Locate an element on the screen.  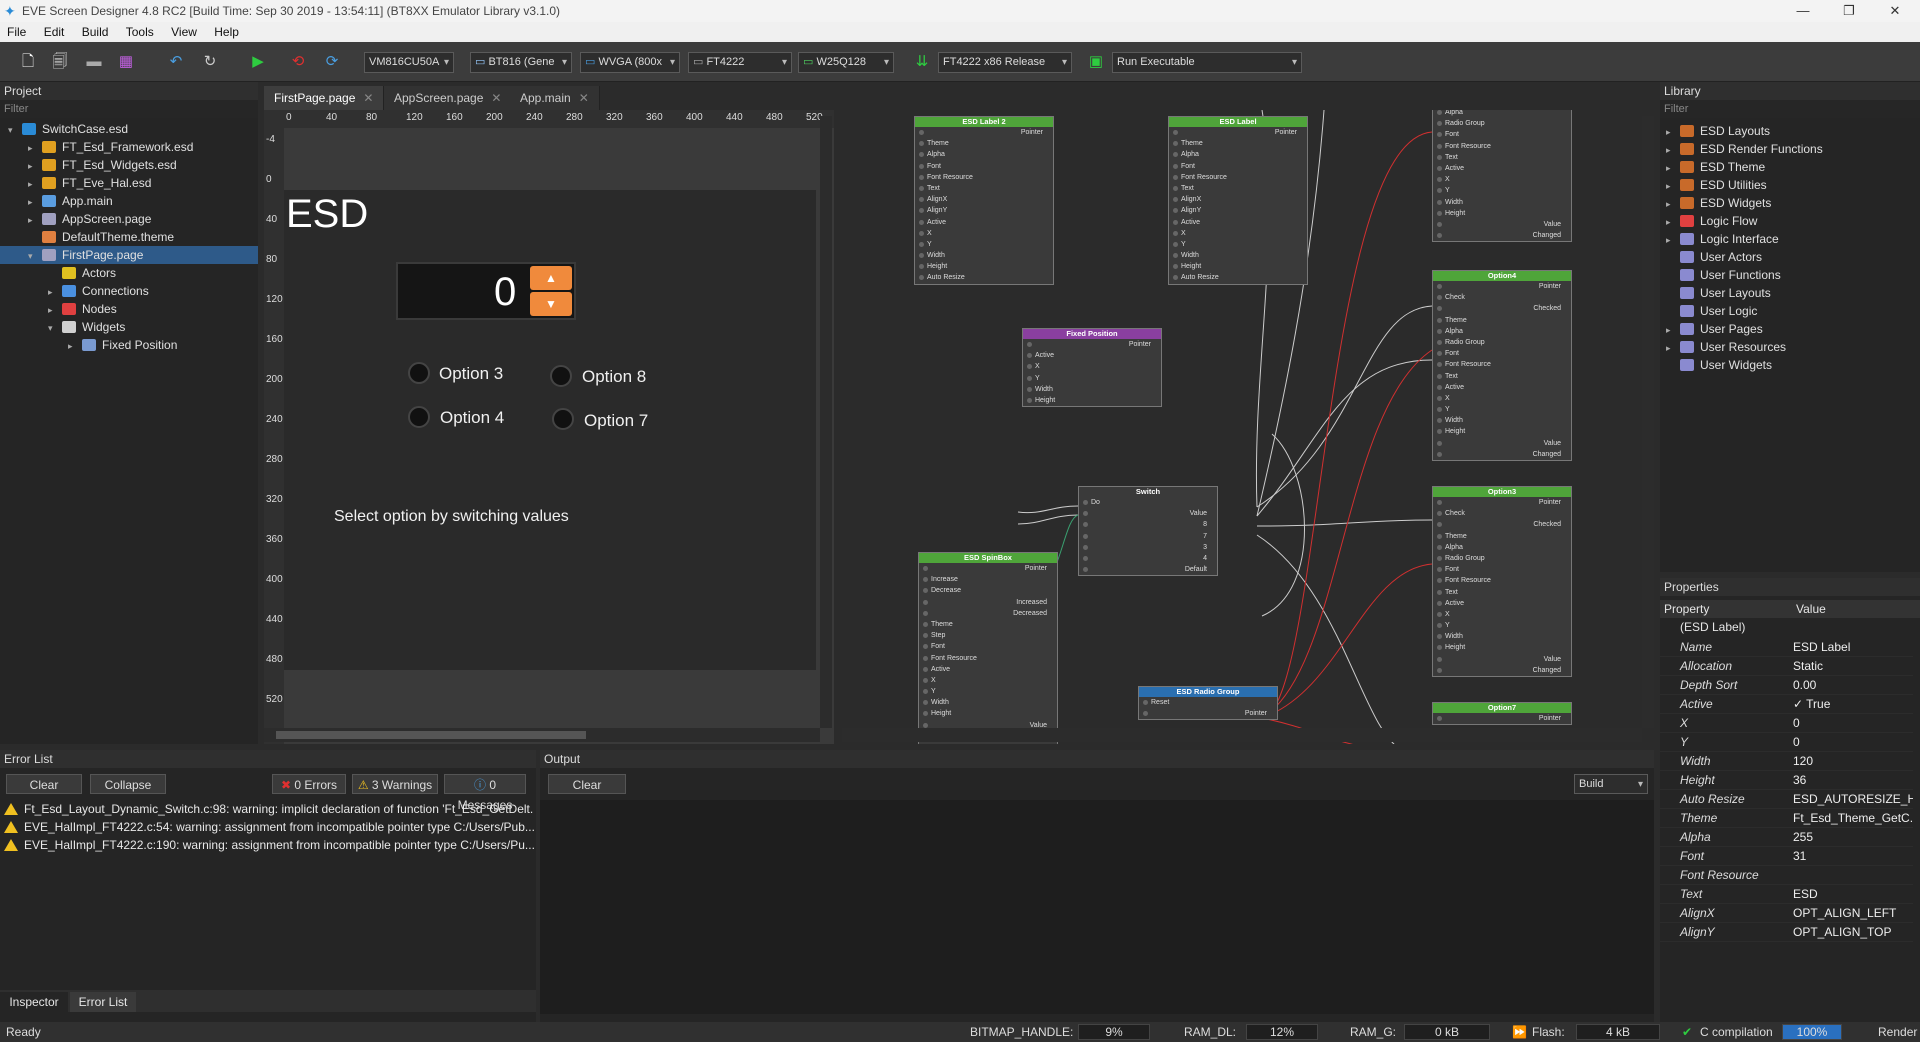
project-item: ▸ App.main is located at coordinates (129, 201).